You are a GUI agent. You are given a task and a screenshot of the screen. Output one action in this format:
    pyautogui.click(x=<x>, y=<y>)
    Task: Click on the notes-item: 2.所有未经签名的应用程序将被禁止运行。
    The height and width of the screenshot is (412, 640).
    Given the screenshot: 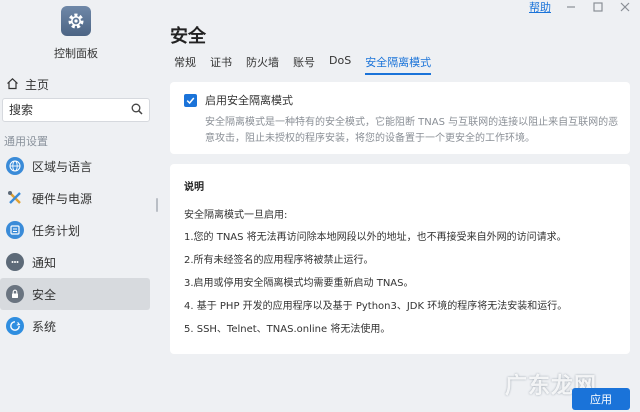 What is the action you would take?
    pyautogui.click(x=279, y=260)
    